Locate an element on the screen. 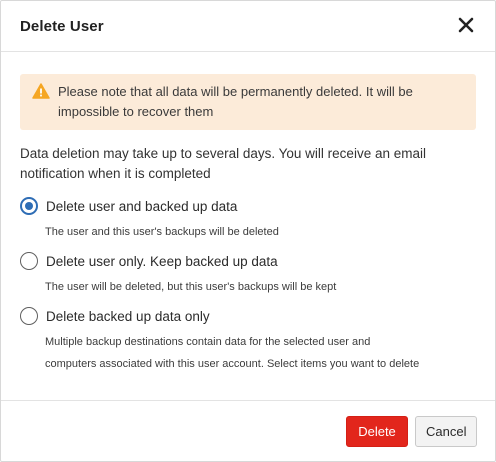 Image resolution: width=496 pixels, height=462 pixels. description-line: notification when it is completed is located at coordinates (115, 173).